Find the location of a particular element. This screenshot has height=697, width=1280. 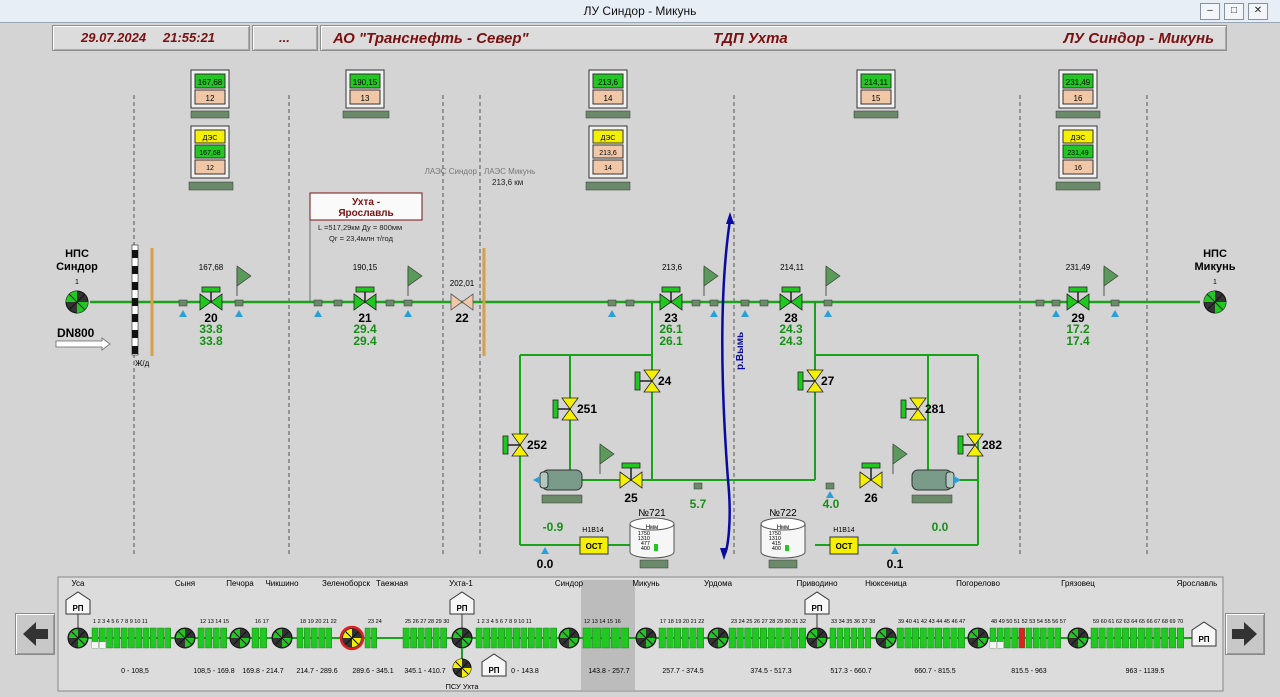

valve-25: 25 is located at coordinates (631, 483).